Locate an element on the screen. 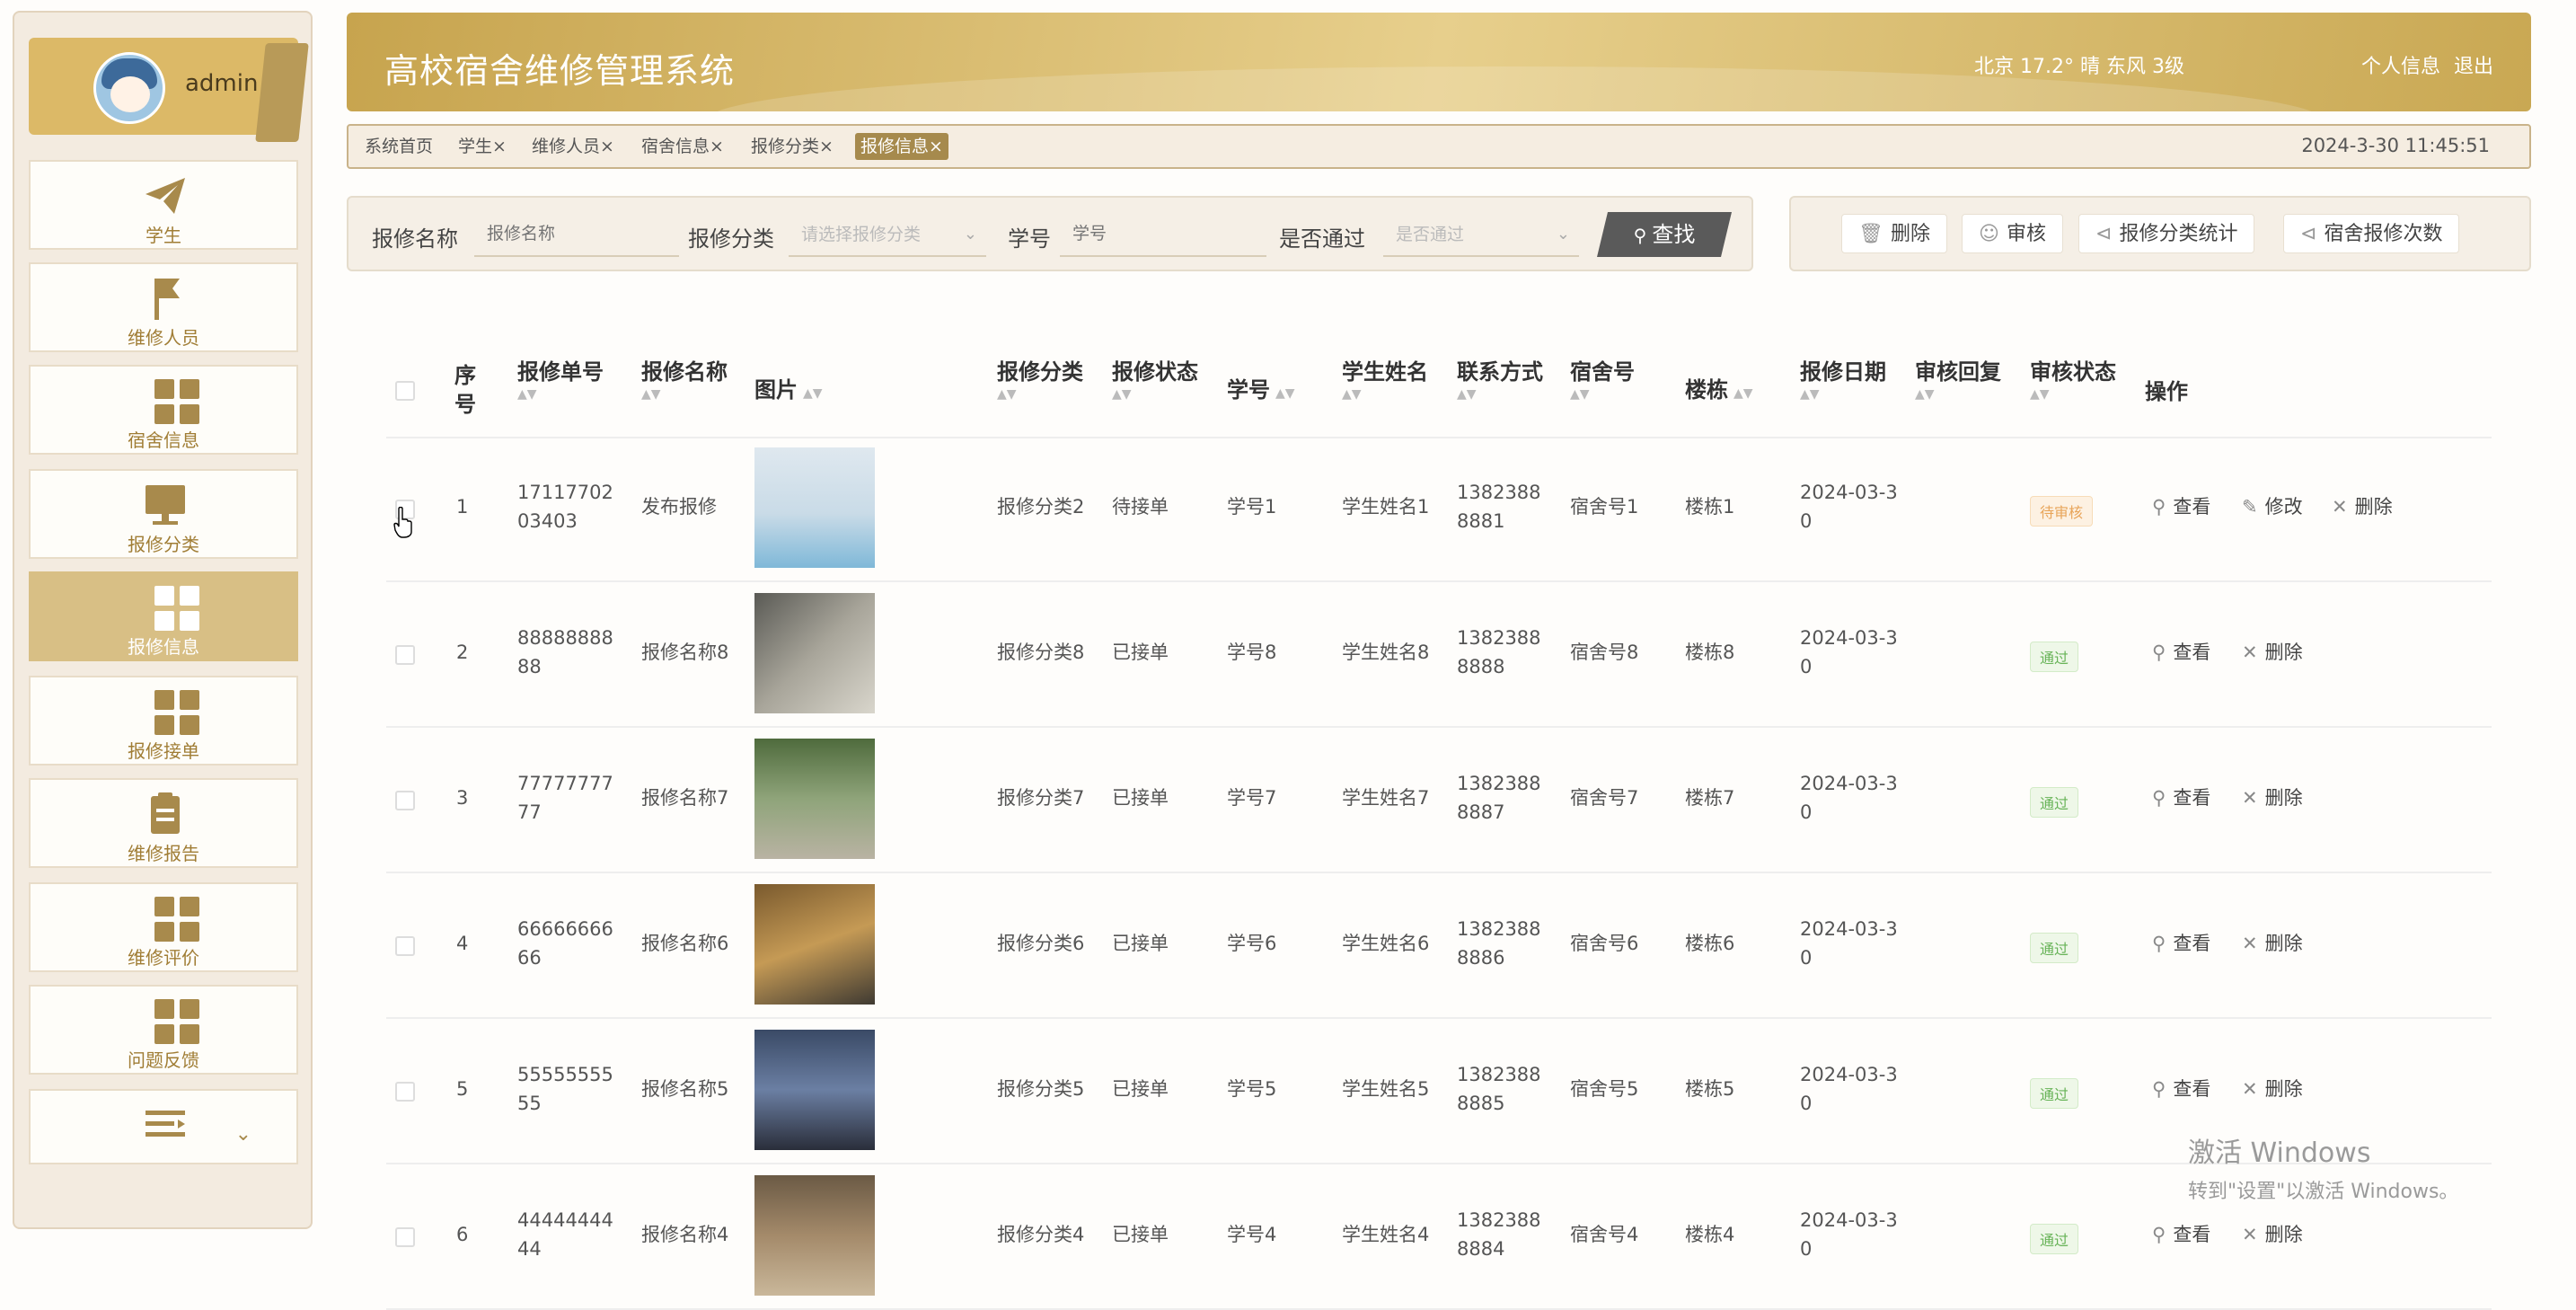  header-status: 报修状态 ▲▼ is located at coordinates (1155, 378).